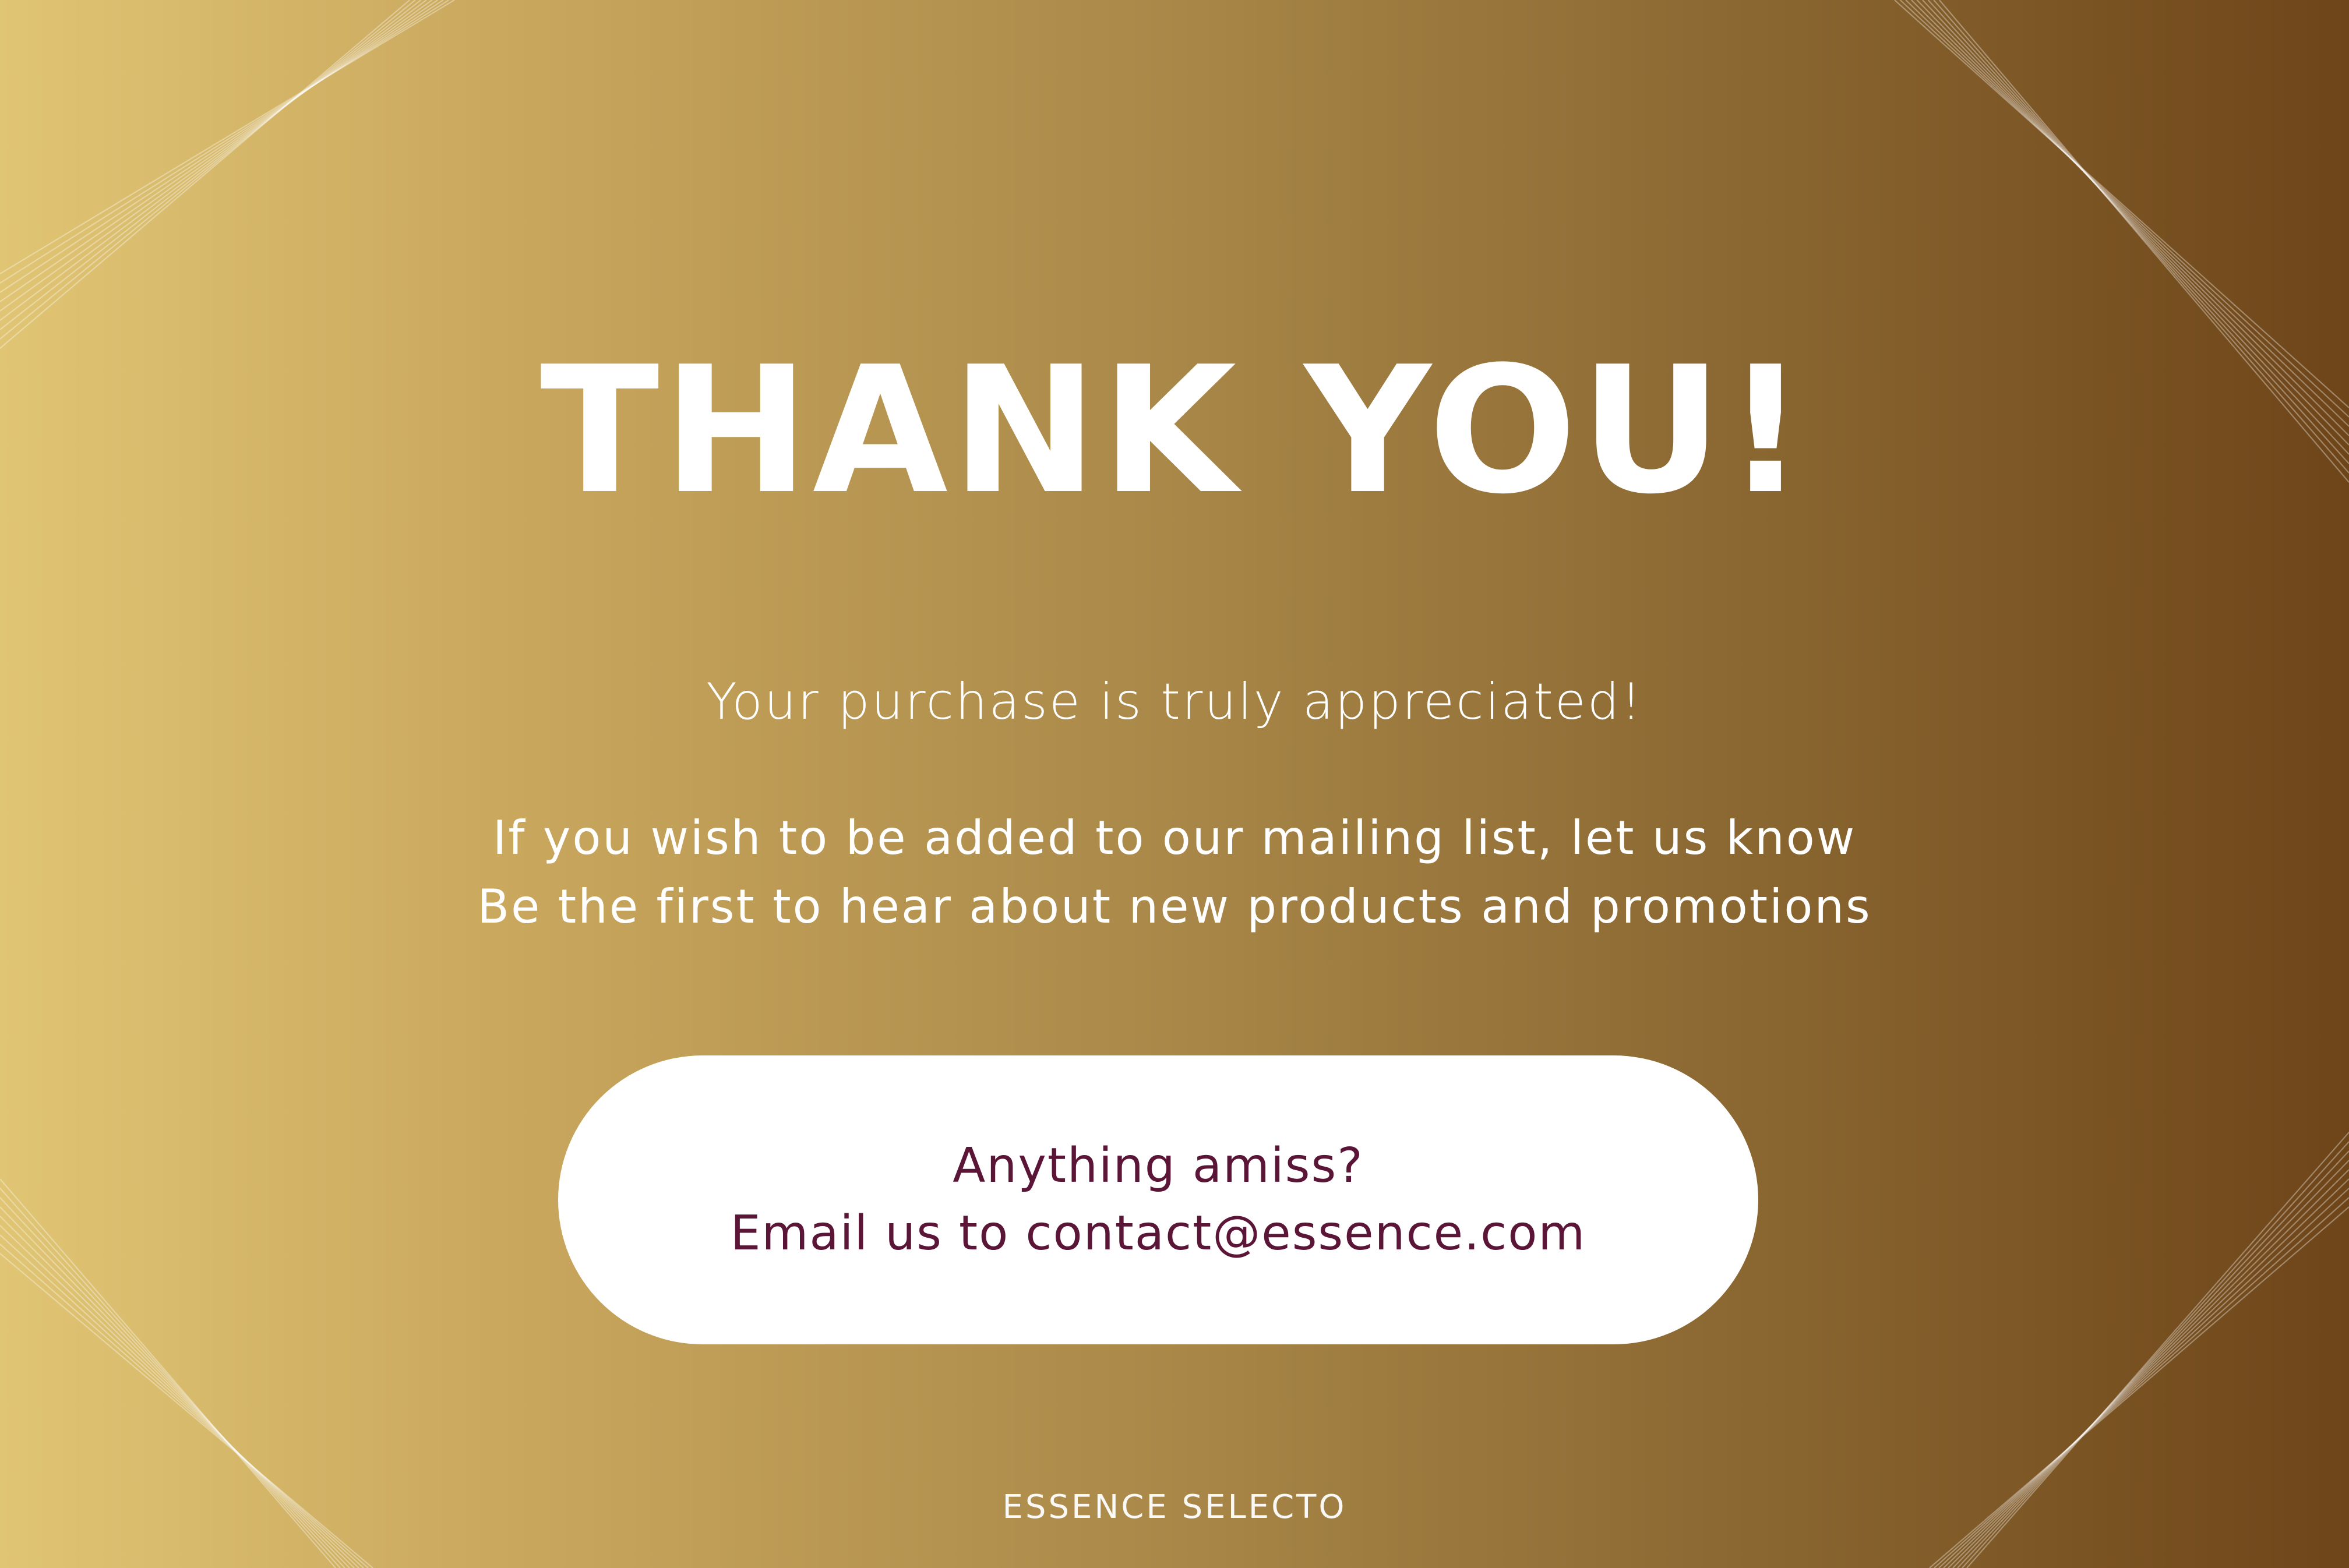 Image resolution: width=2349 pixels, height=1568 pixels. I want to click on contact-question: Anything amiss?, so click(1158, 1165).